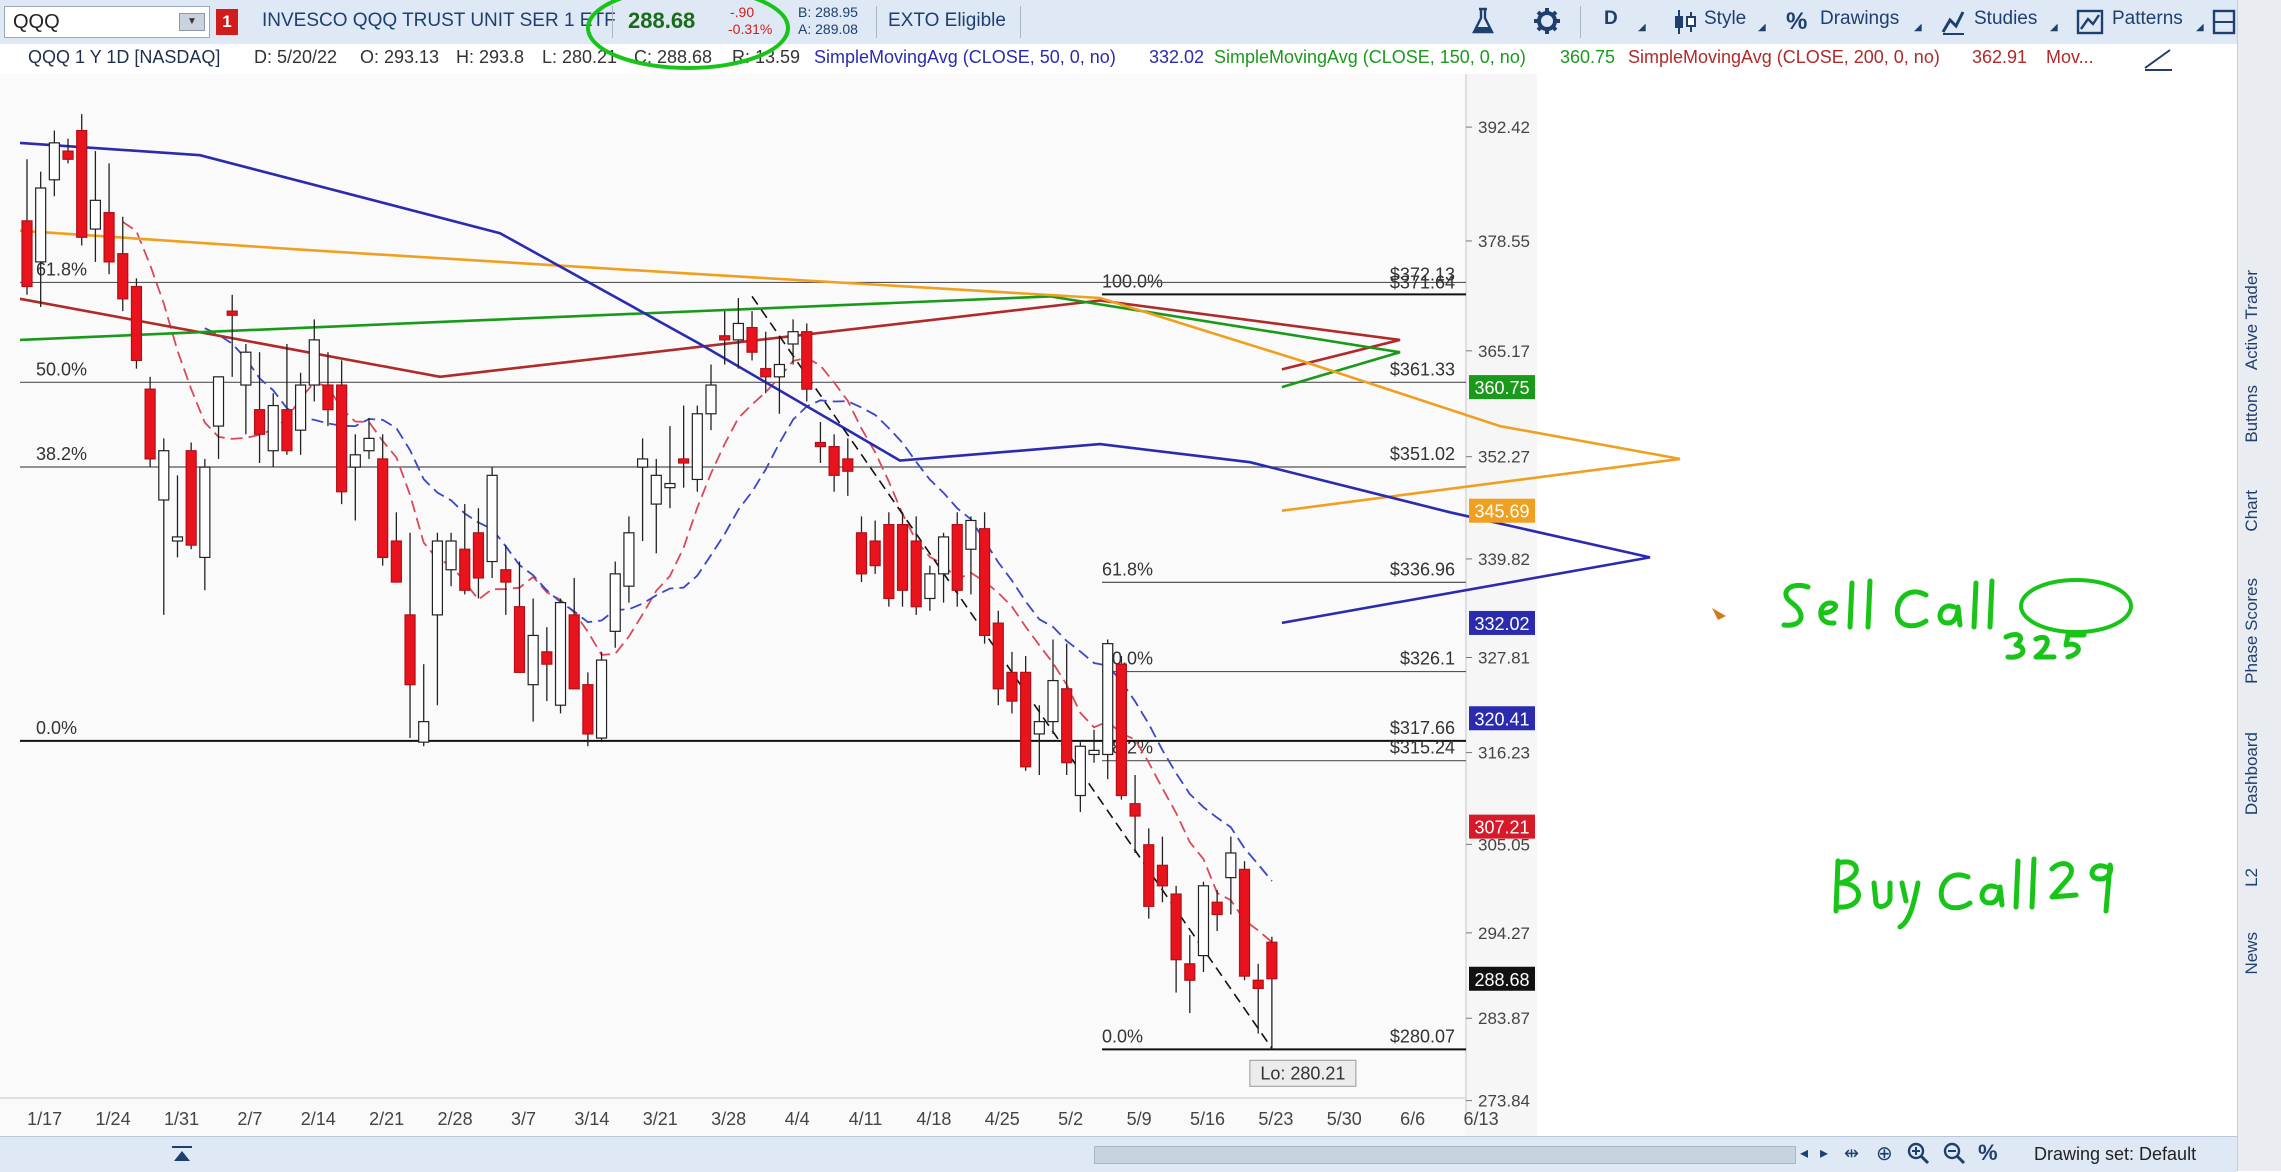  Describe the element at coordinates (1422, 748) in the screenshot. I see `fib-price-label: $315.24` at that location.